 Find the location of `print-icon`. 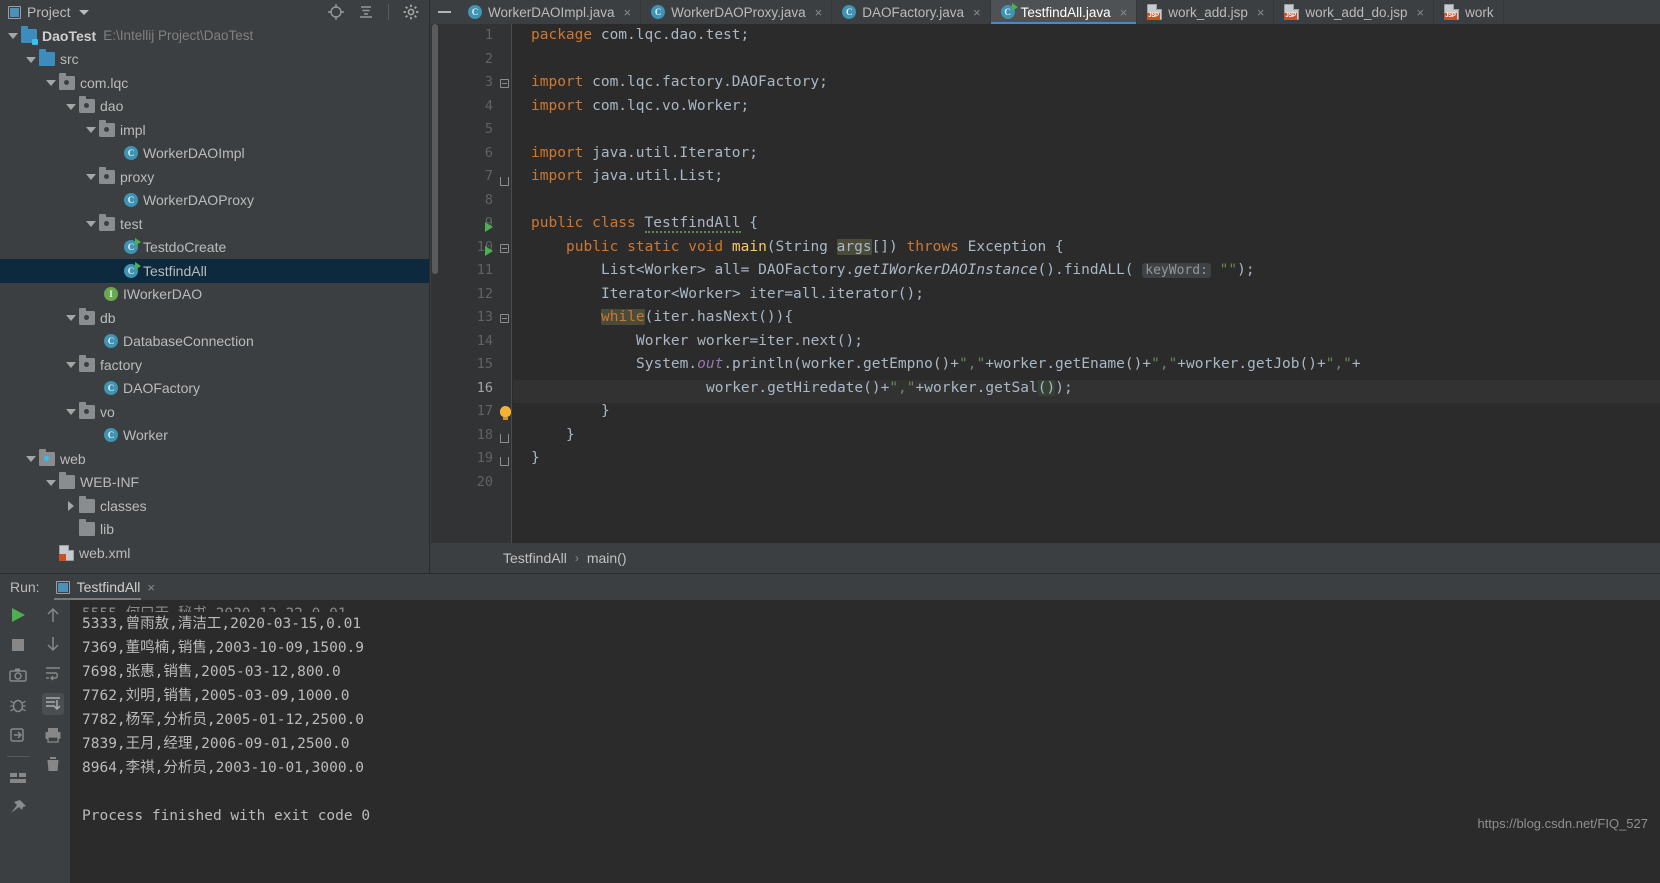

print-icon is located at coordinates (53, 735).